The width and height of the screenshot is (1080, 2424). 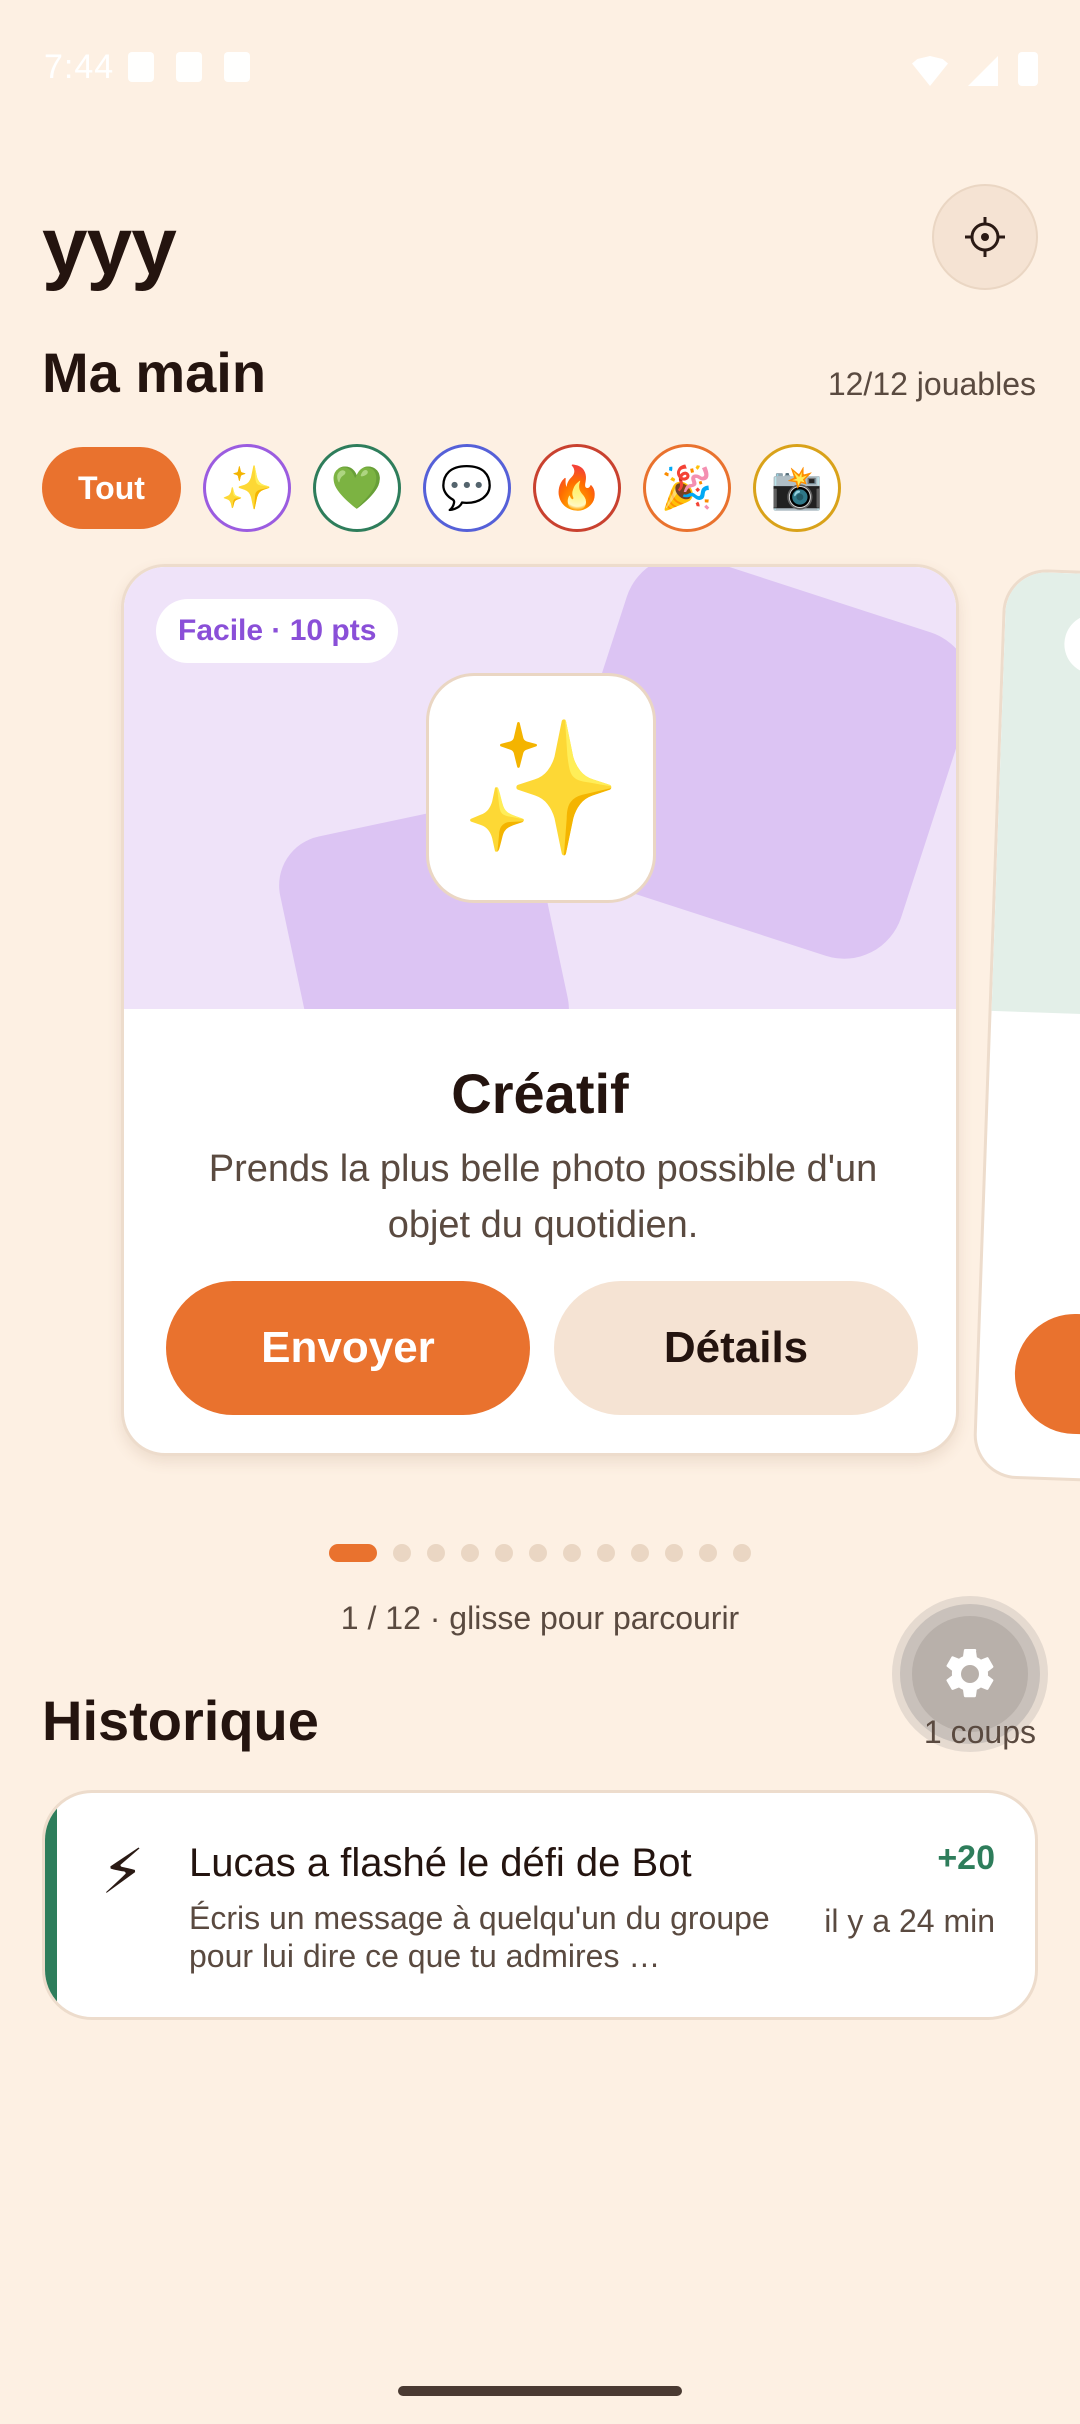 I want to click on filter-message-chip: 💬, so click(x=466, y=488).